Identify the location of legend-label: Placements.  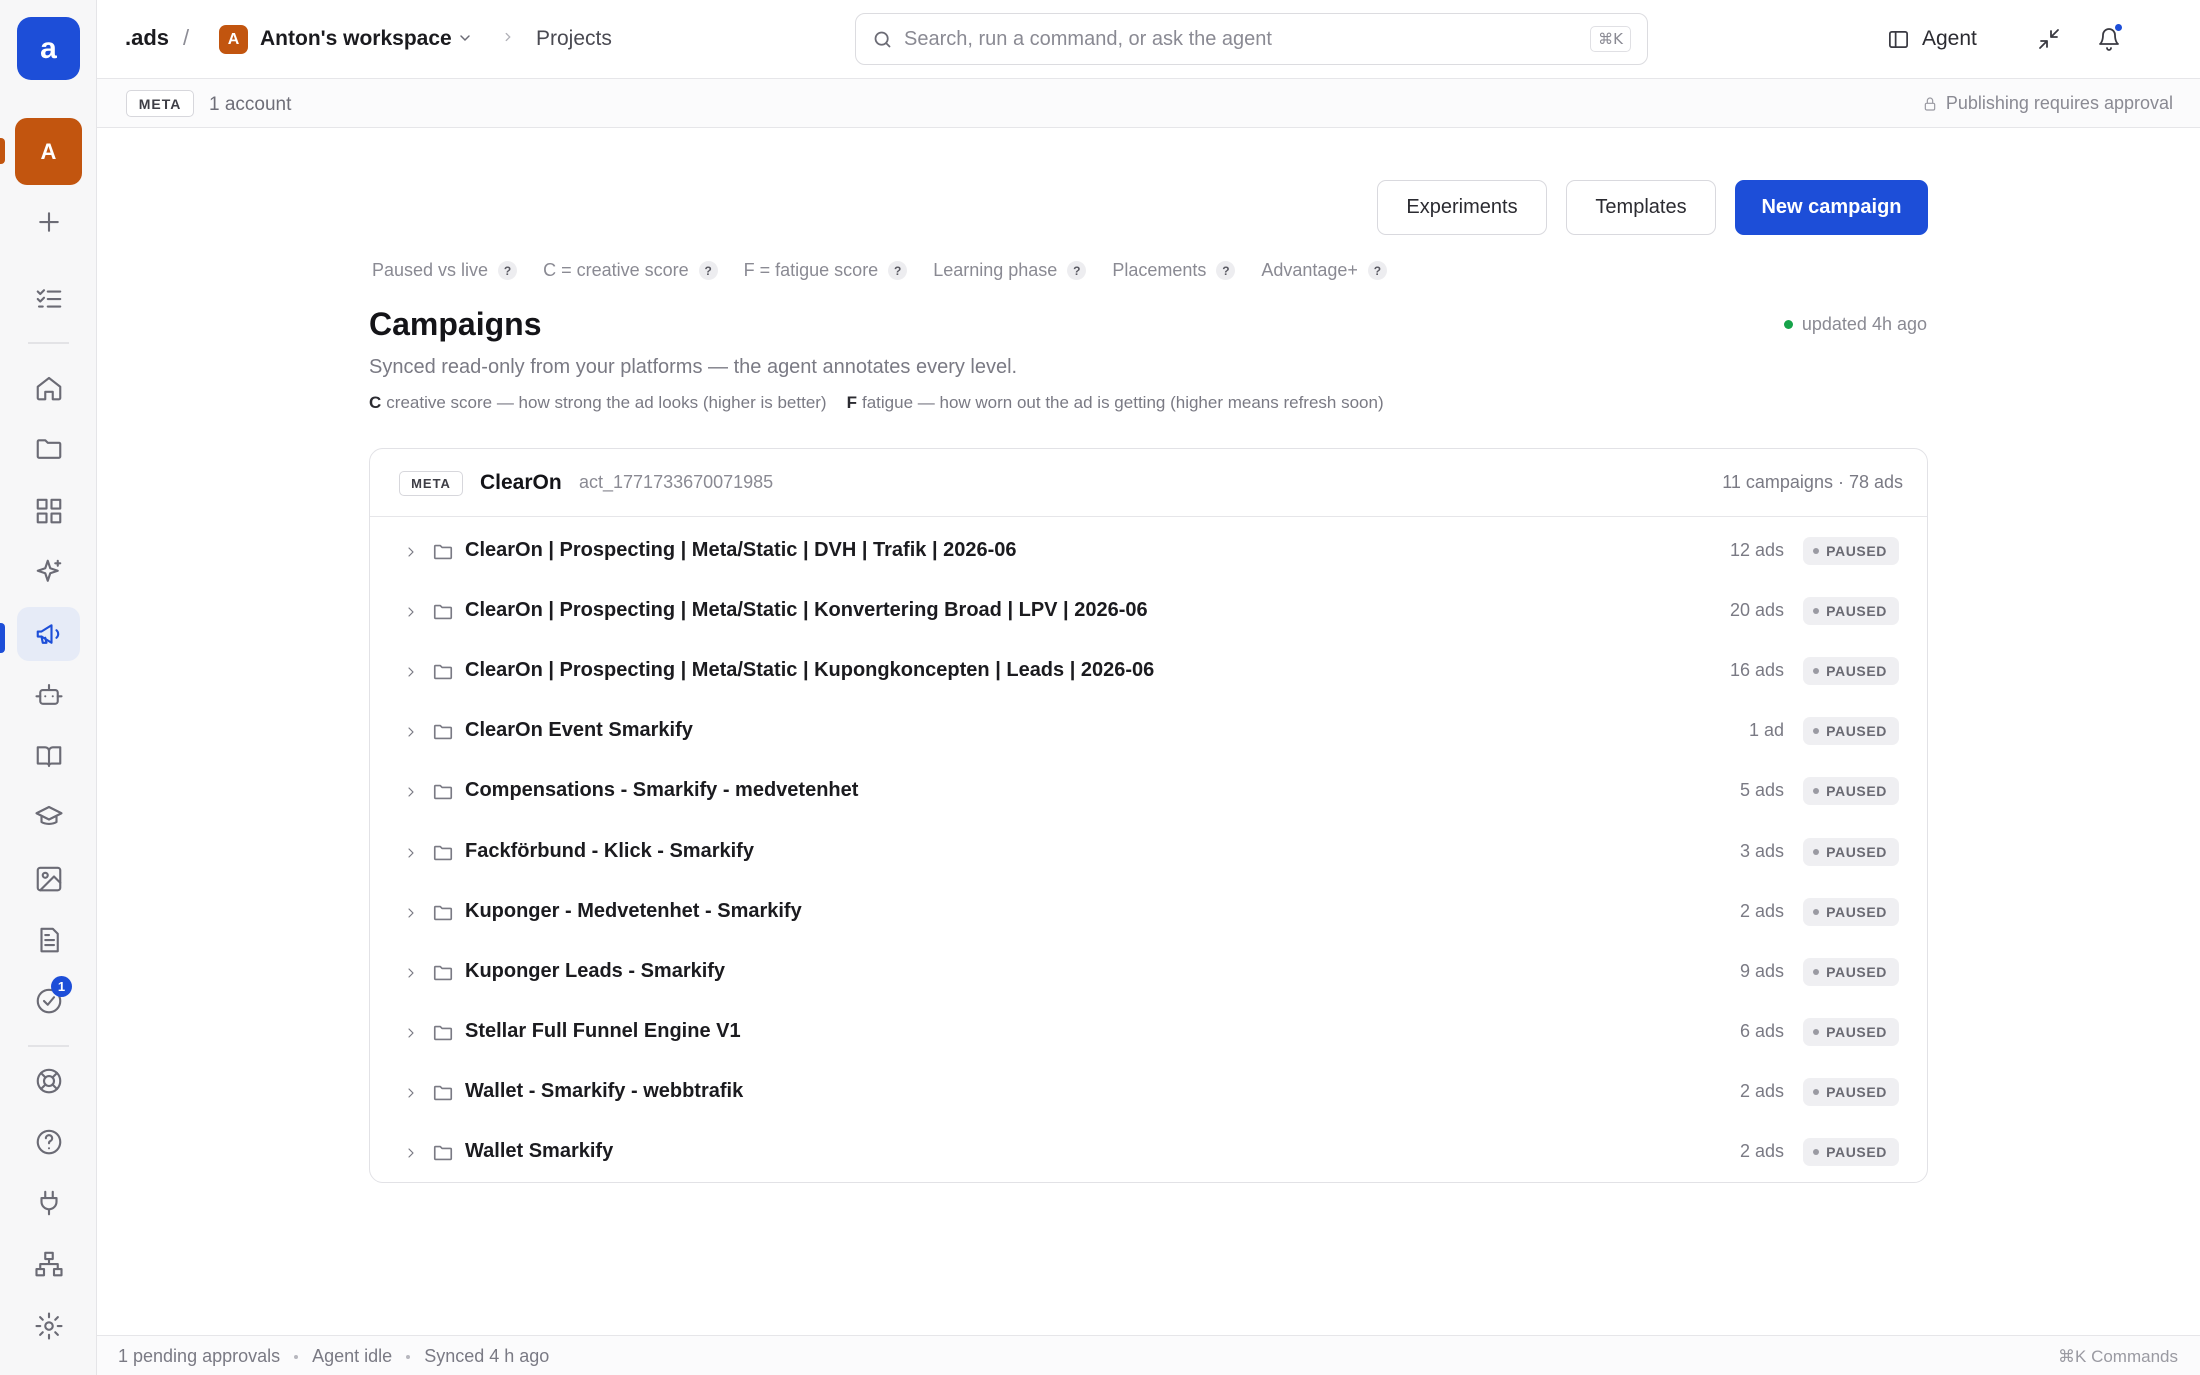
(1159, 270).